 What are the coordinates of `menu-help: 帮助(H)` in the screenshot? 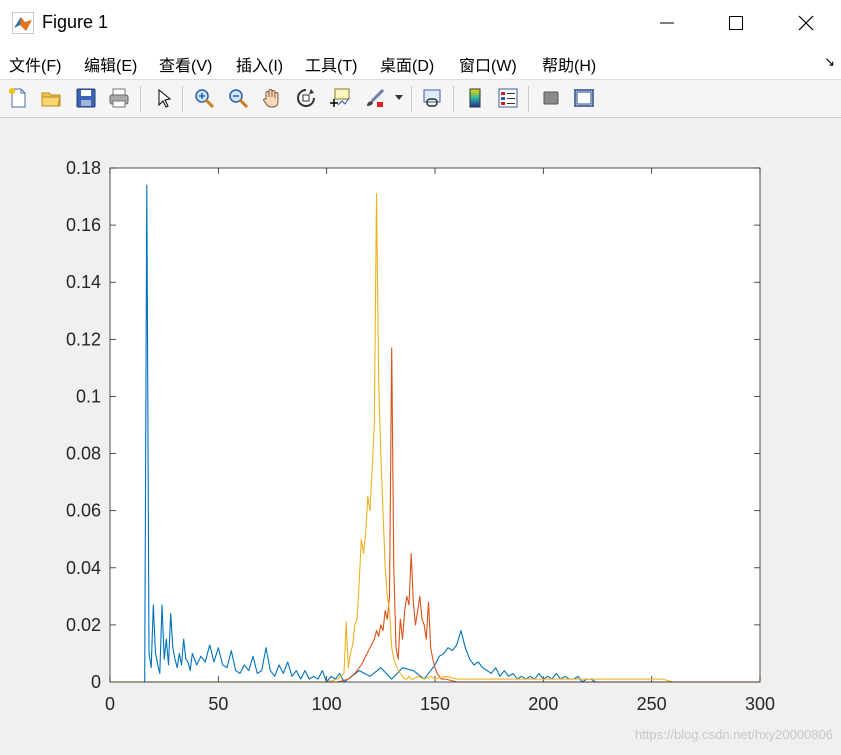 It's located at (569, 64).